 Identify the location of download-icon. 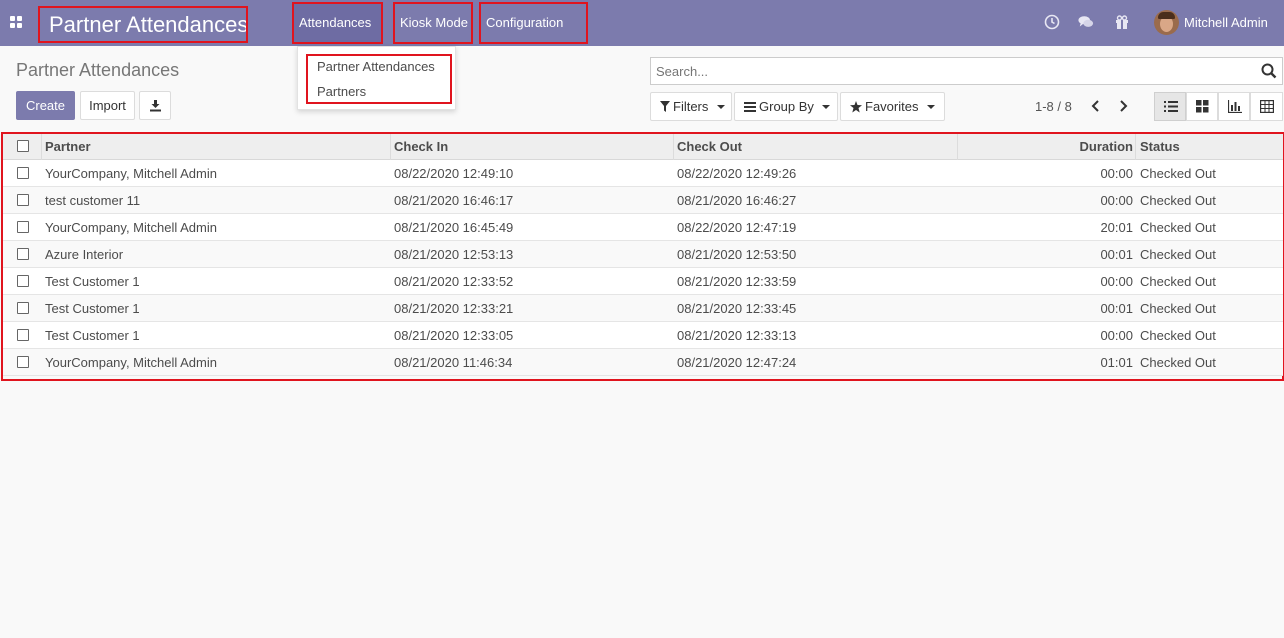
(155, 106).